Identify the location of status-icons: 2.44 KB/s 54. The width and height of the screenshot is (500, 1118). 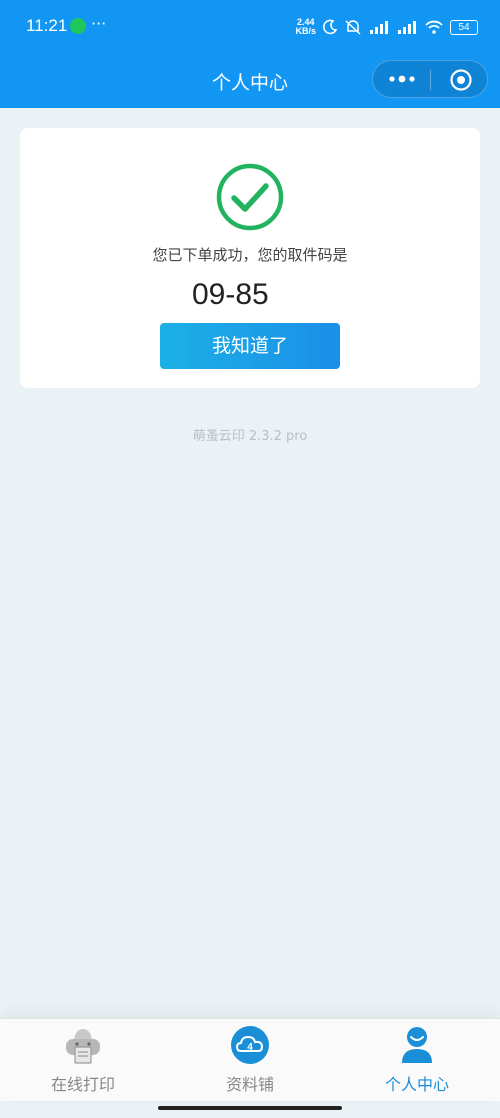
(386, 27).